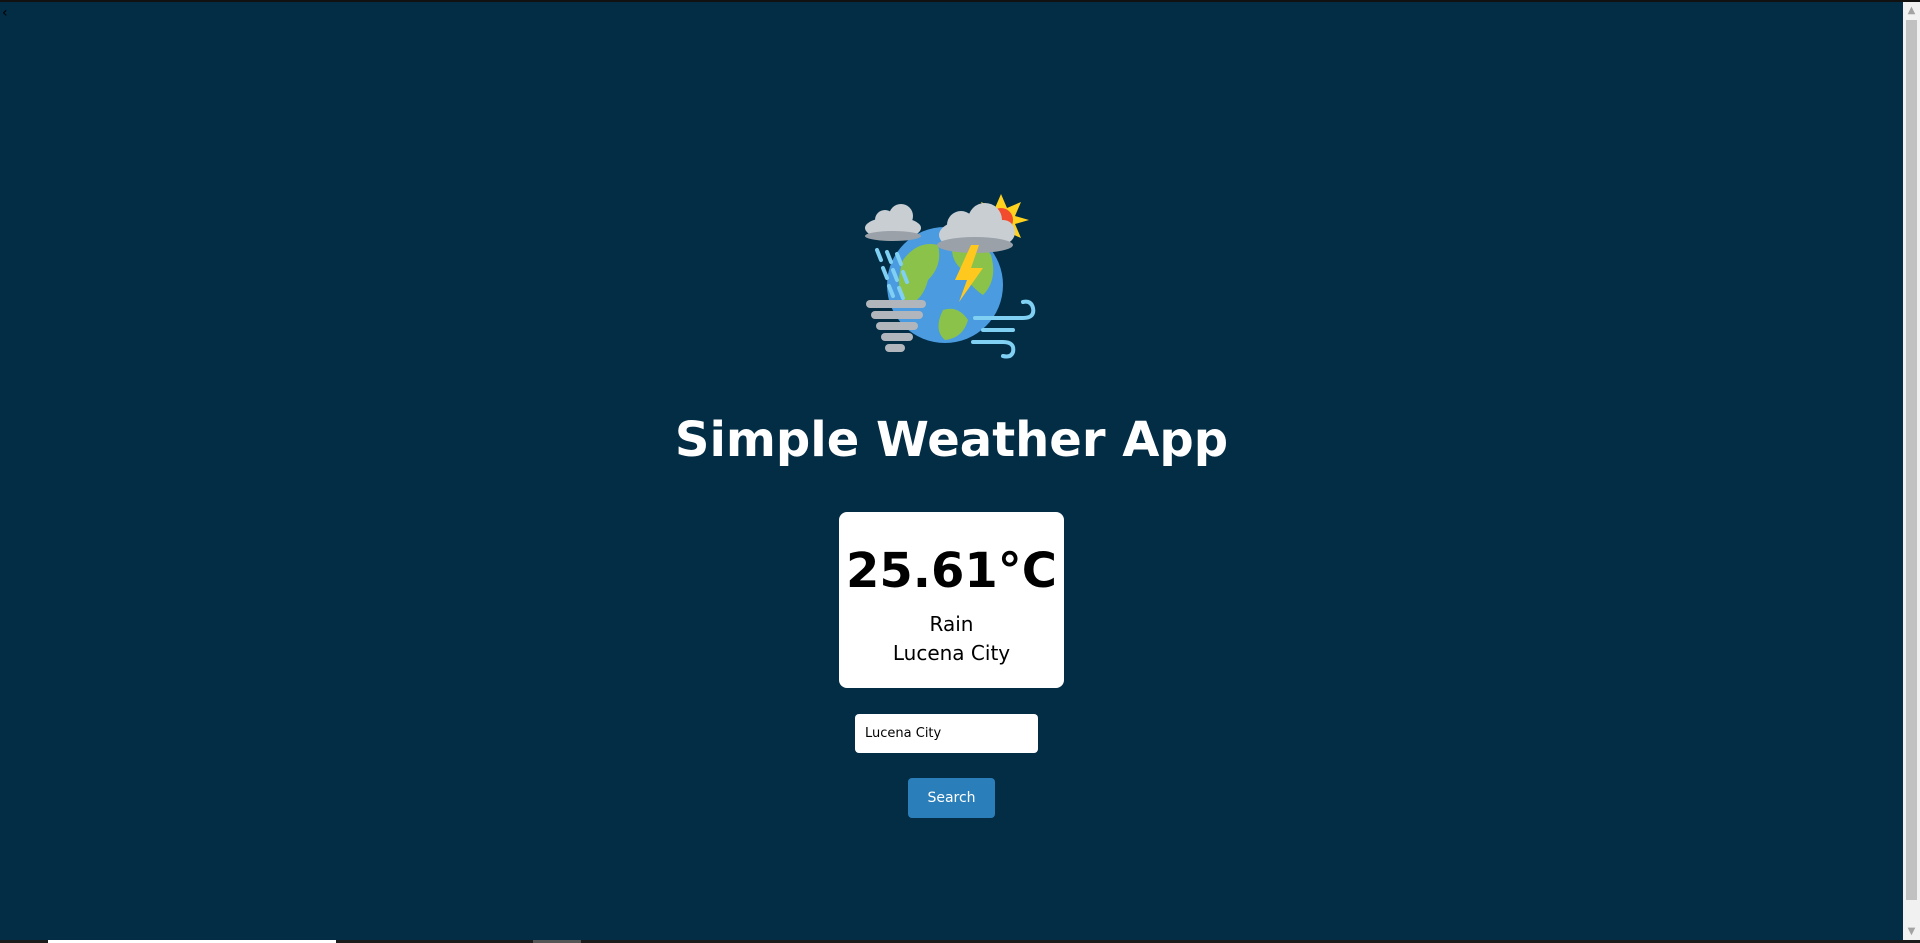 This screenshot has height=943, width=1920. What do you see at coordinates (1911, 931) in the screenshot?
I see `scroll-down-arrow-icon: ▼` at bounding box center [1911, 931].